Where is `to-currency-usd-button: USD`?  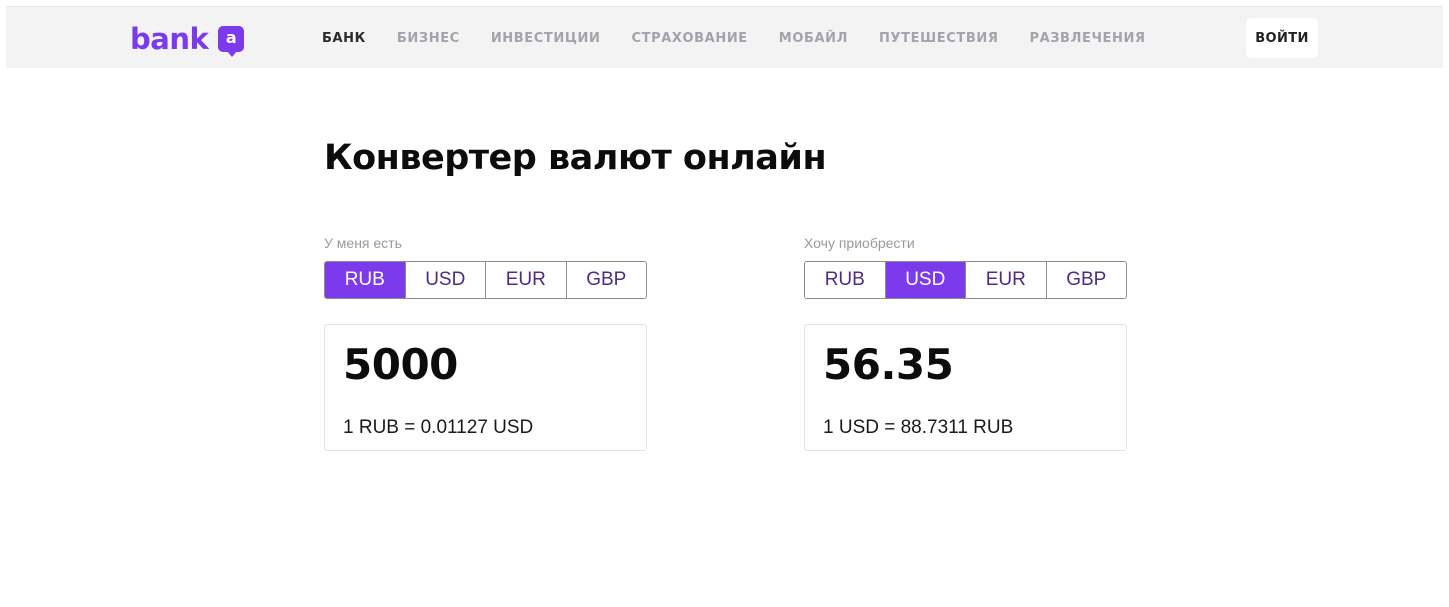 to-currency-usd-button: USD is located at coordinates (925, 280).